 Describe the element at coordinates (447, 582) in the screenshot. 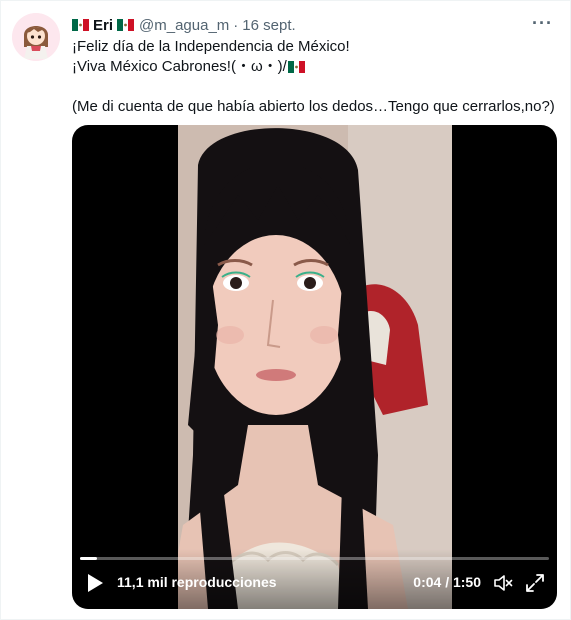

I see `video-time: 0:04 / 1:50` at that location.